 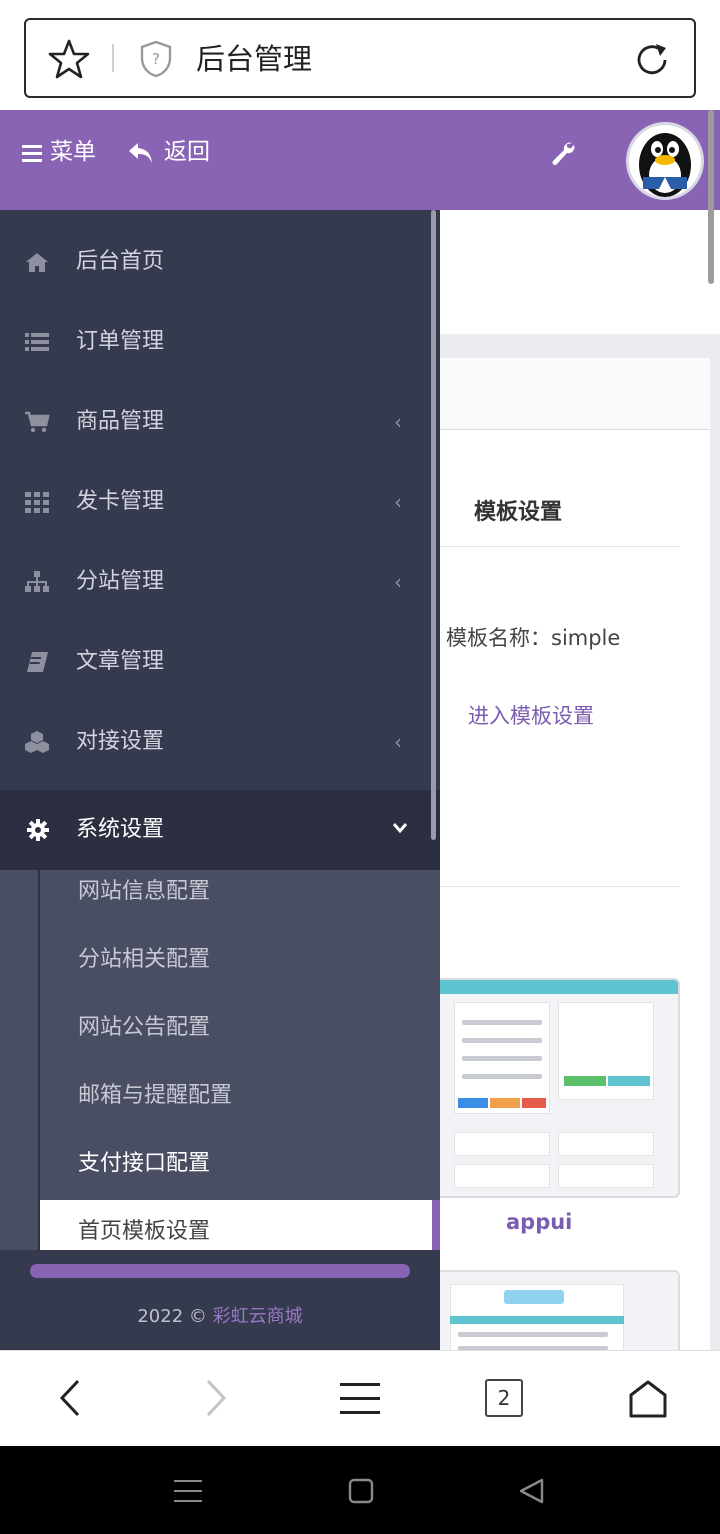 What do you see at coordinates (69, 59) in the screenshot?
I see `bookmark-star-icon` at bounding box center [69, 59].